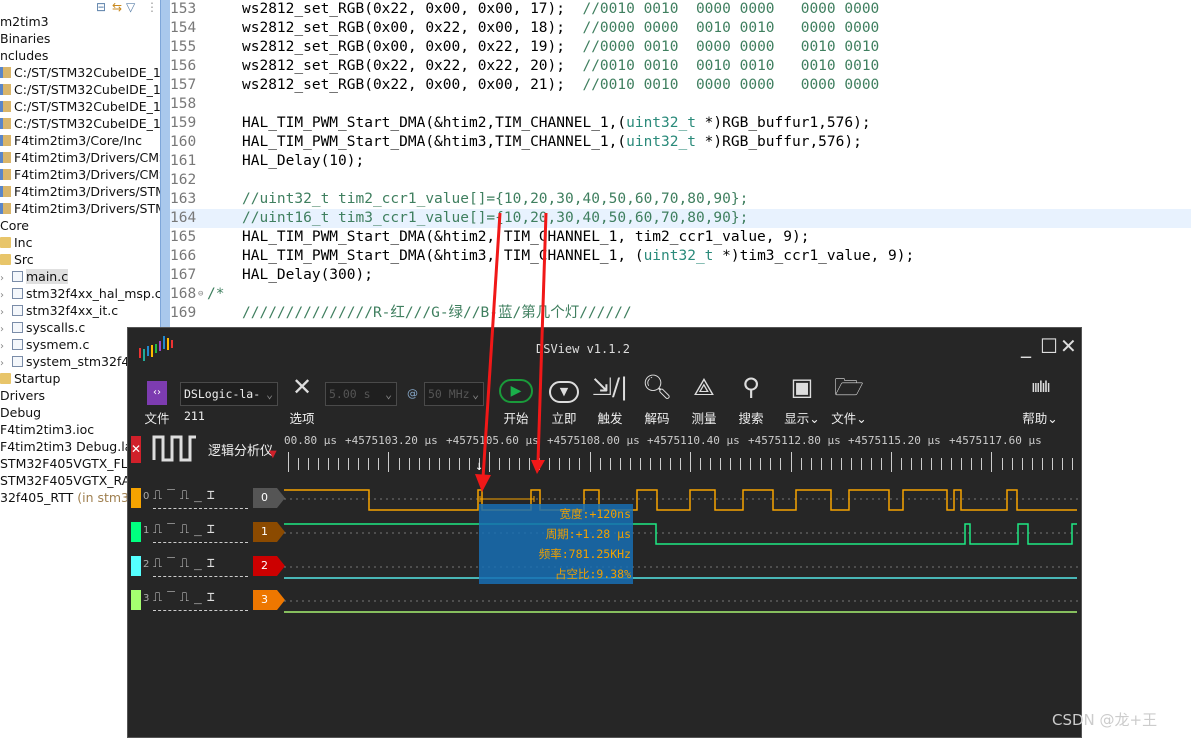 The image size is (1191, 738). Describe the element at coordinates (117, 7) in the screenshot. I see `link-editor-icon: ⇆` at that location.